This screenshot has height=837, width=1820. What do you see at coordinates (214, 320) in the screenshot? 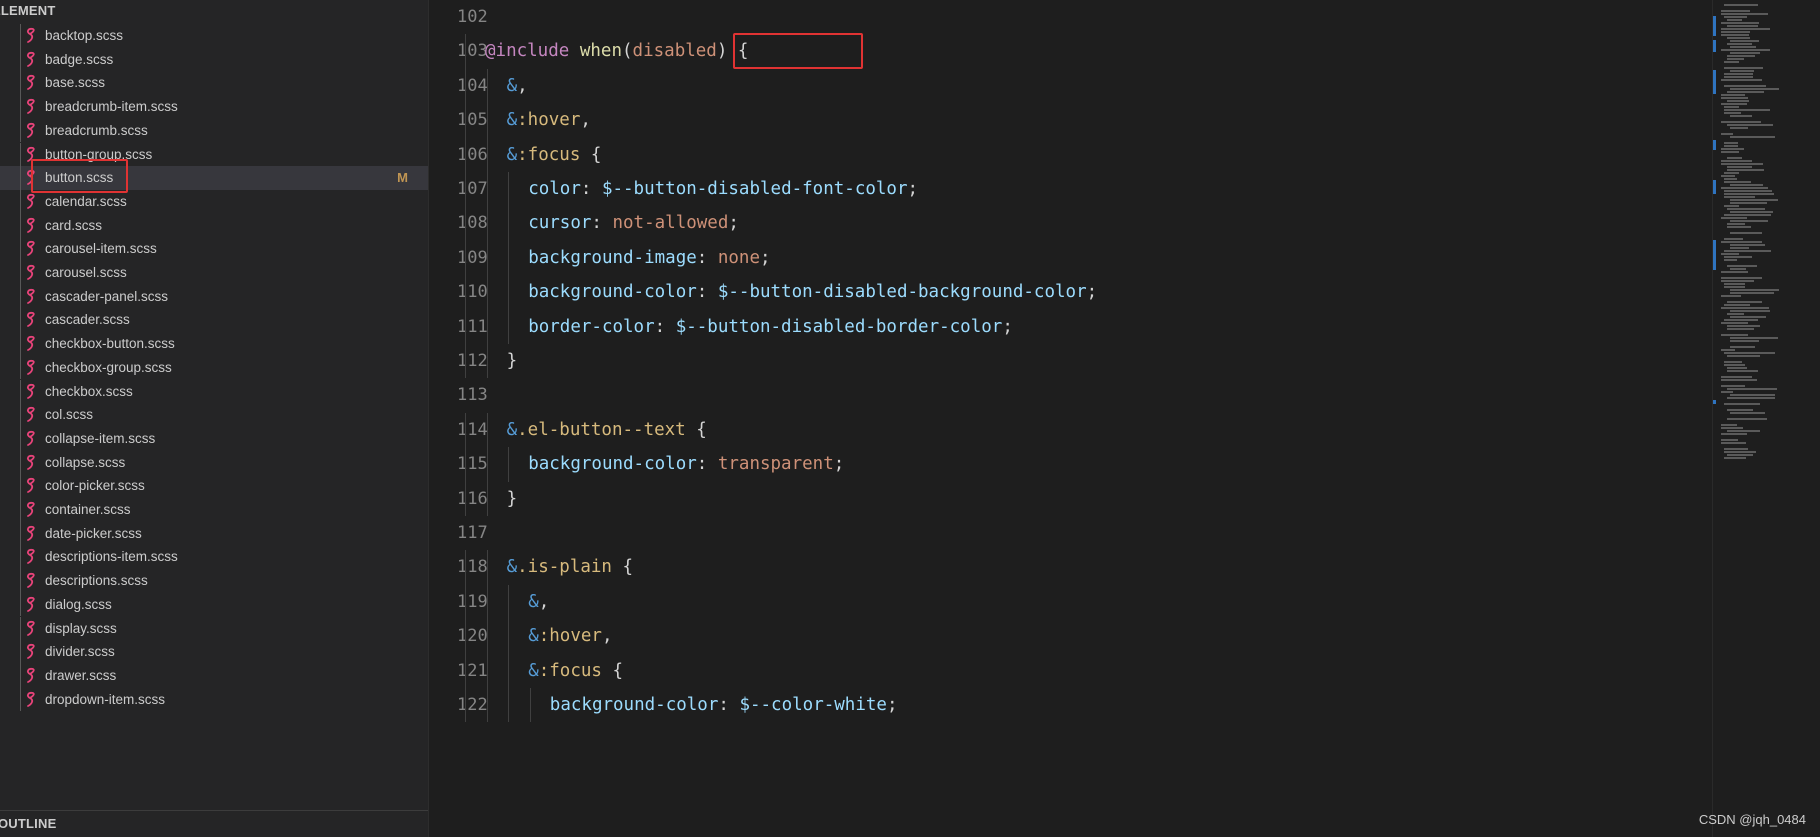
I see `file-item: cascader.scss` at bounding box center [214, 320].